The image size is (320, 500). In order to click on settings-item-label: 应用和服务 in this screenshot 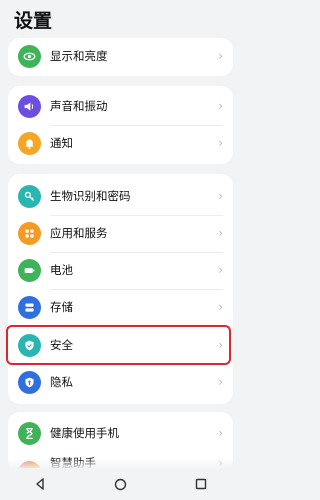, I will do `click(79, 233)`.